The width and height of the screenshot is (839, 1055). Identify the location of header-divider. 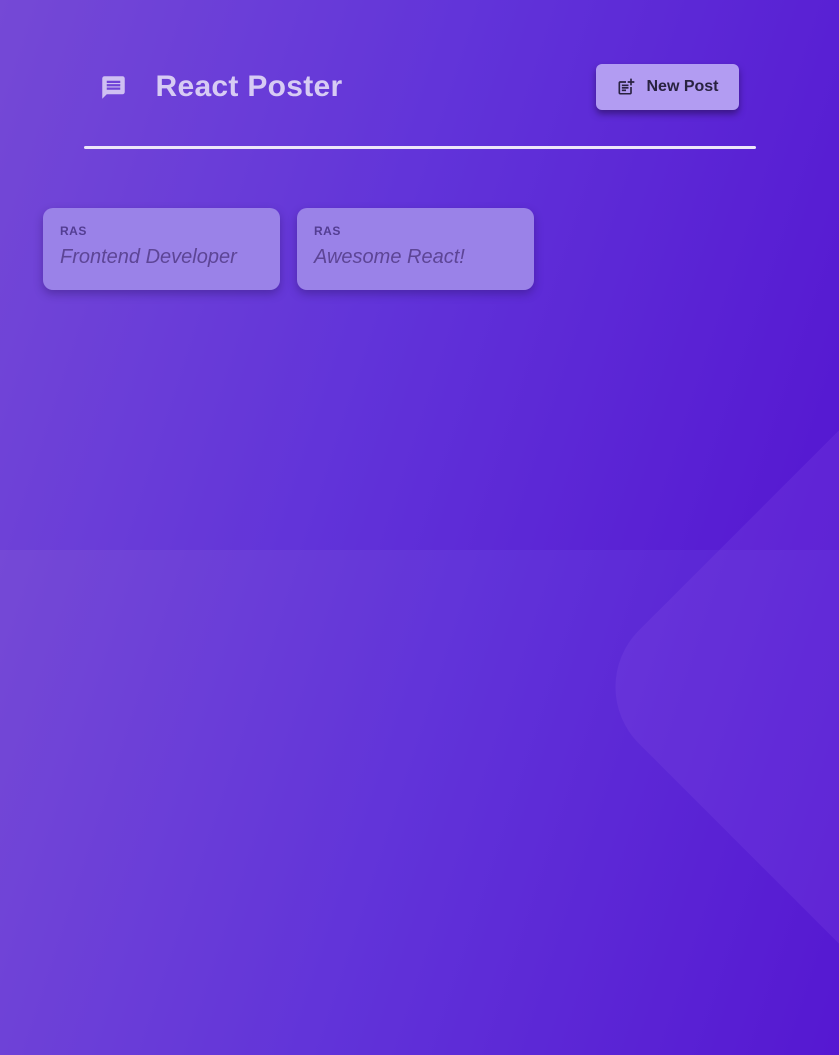
(419, 147).